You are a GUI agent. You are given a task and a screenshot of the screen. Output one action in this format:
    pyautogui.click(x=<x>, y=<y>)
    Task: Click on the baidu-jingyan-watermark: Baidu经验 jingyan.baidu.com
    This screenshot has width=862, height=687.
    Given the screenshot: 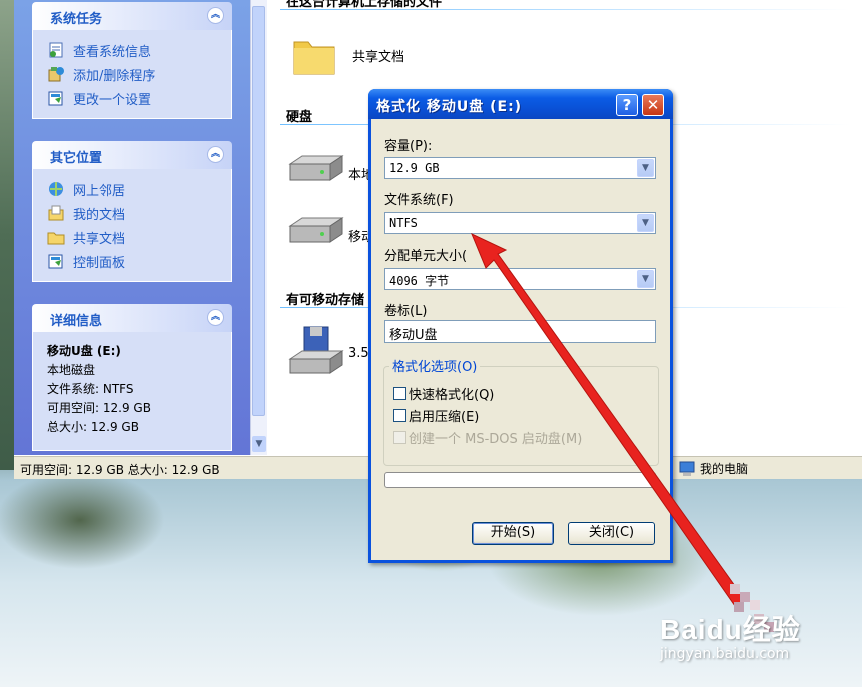 What is the action you would take?
    pyautogui.click(x=730, y=635)
    